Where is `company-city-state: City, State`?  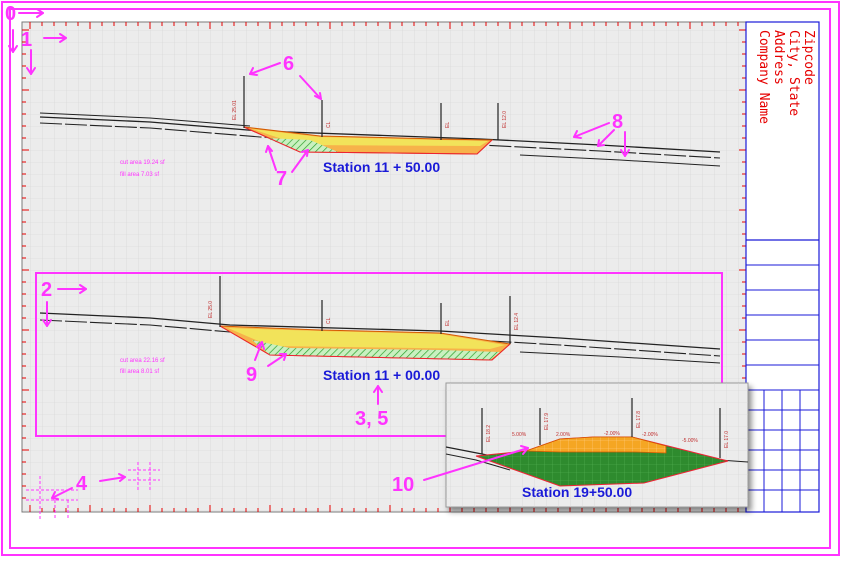 company-city-state: City, State is located at coordinates (793, 73).